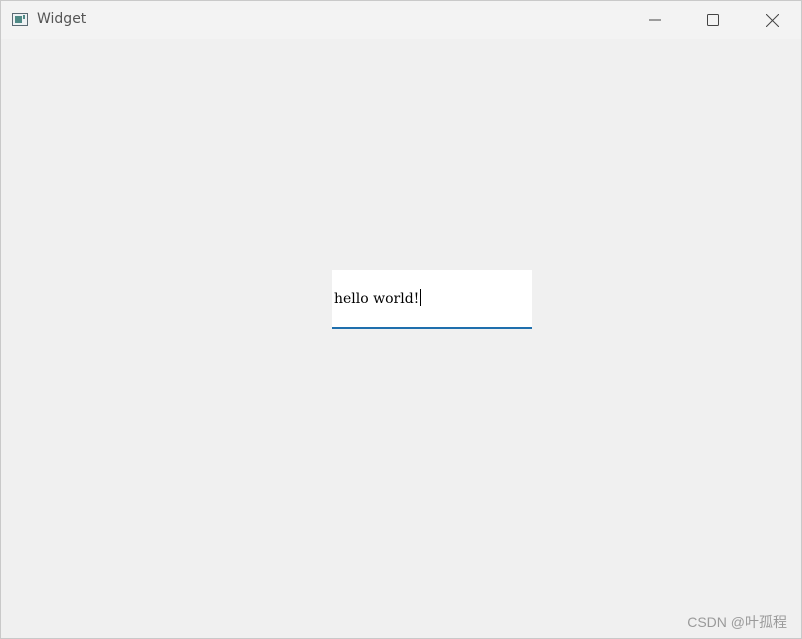 This screenshot has height=639, width=802. I want to click on text-caret, so click(421, 297).